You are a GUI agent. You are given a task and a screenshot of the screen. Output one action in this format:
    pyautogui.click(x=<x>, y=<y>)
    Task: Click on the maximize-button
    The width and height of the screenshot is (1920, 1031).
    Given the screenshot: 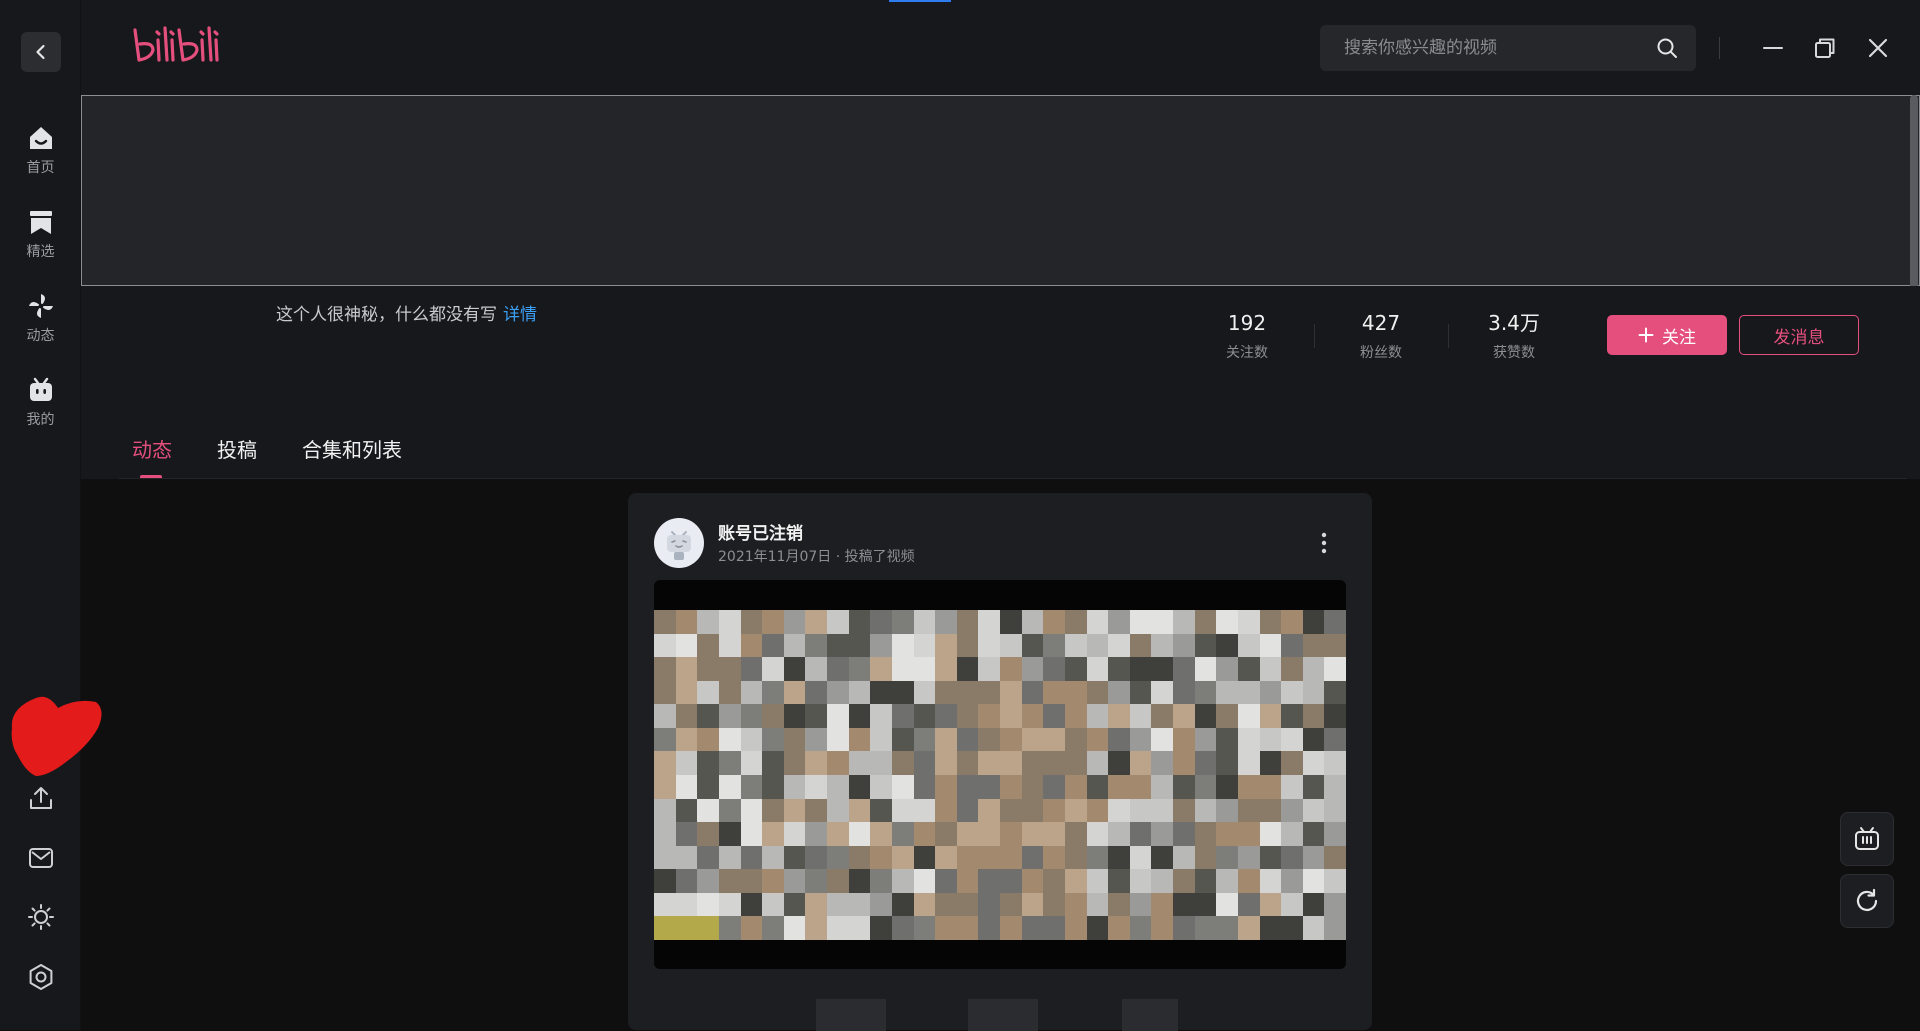 What is the action you would take?
    pyautogui.click(x=1825, y=48)
    